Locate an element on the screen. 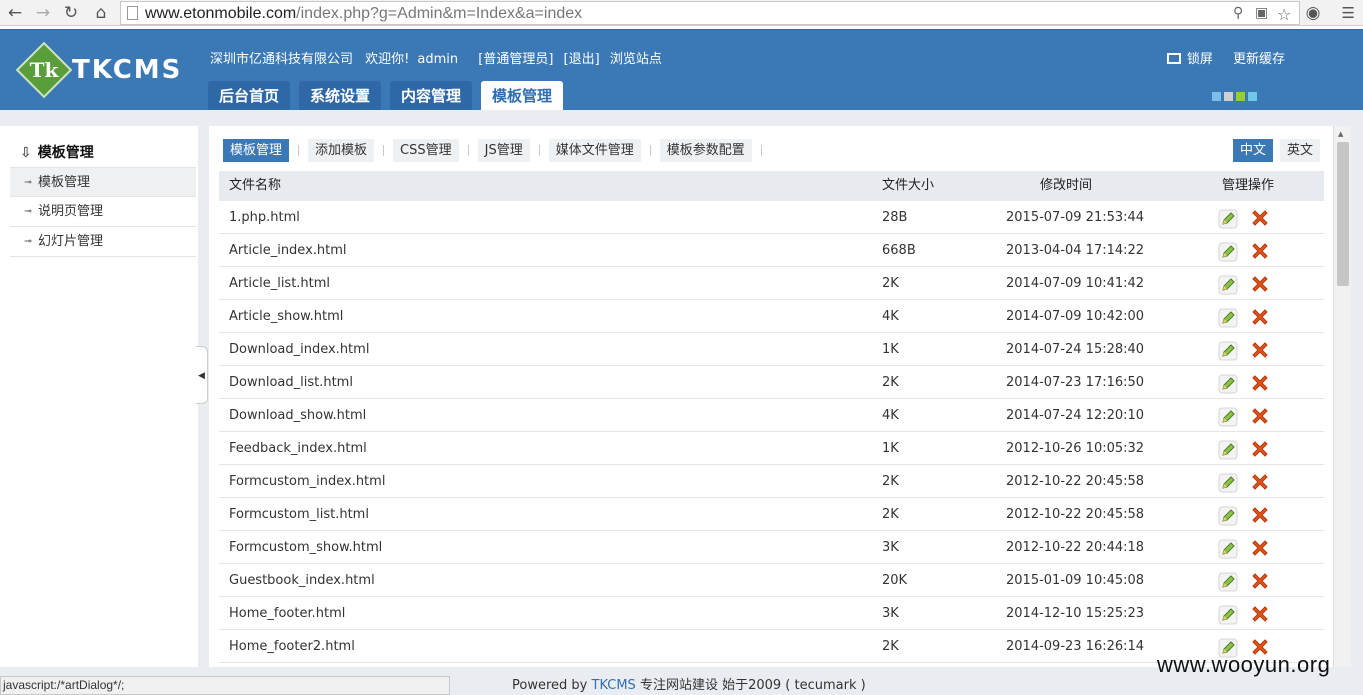 The image size is (1363, 695). table-row: Feedback_index.html 1K 2012-10-26 10:05:32 is located at coordinates (771, 448).